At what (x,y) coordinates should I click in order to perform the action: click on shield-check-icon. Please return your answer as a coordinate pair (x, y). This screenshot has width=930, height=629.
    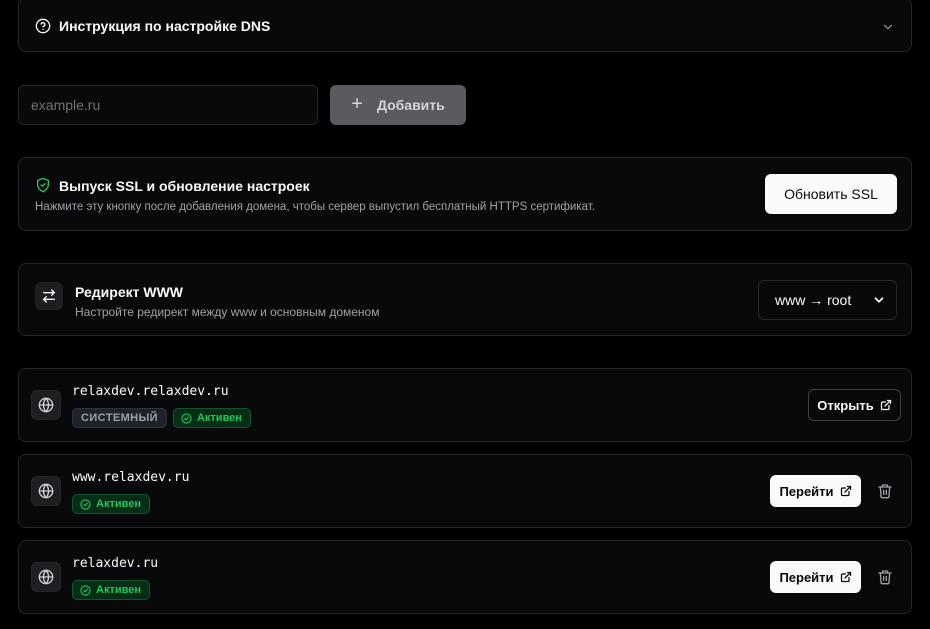
    Looking at the image, I should click on (43, 185).